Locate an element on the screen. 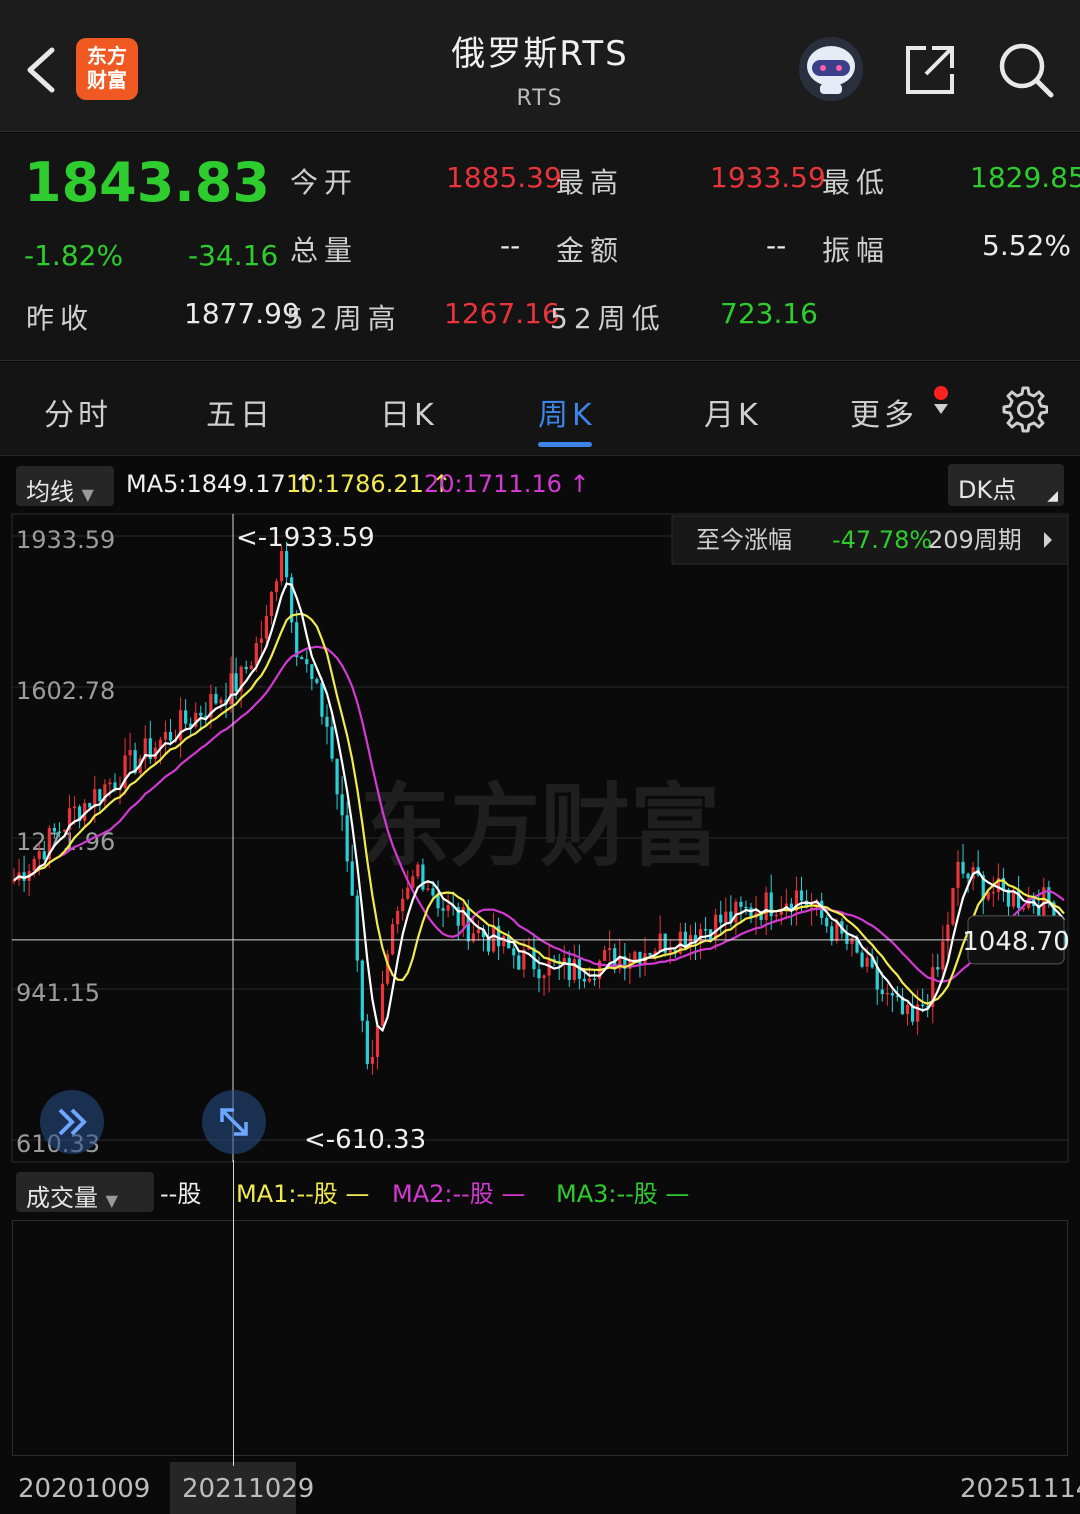  tab-more: 更多 is located at coordinates (884, 412).